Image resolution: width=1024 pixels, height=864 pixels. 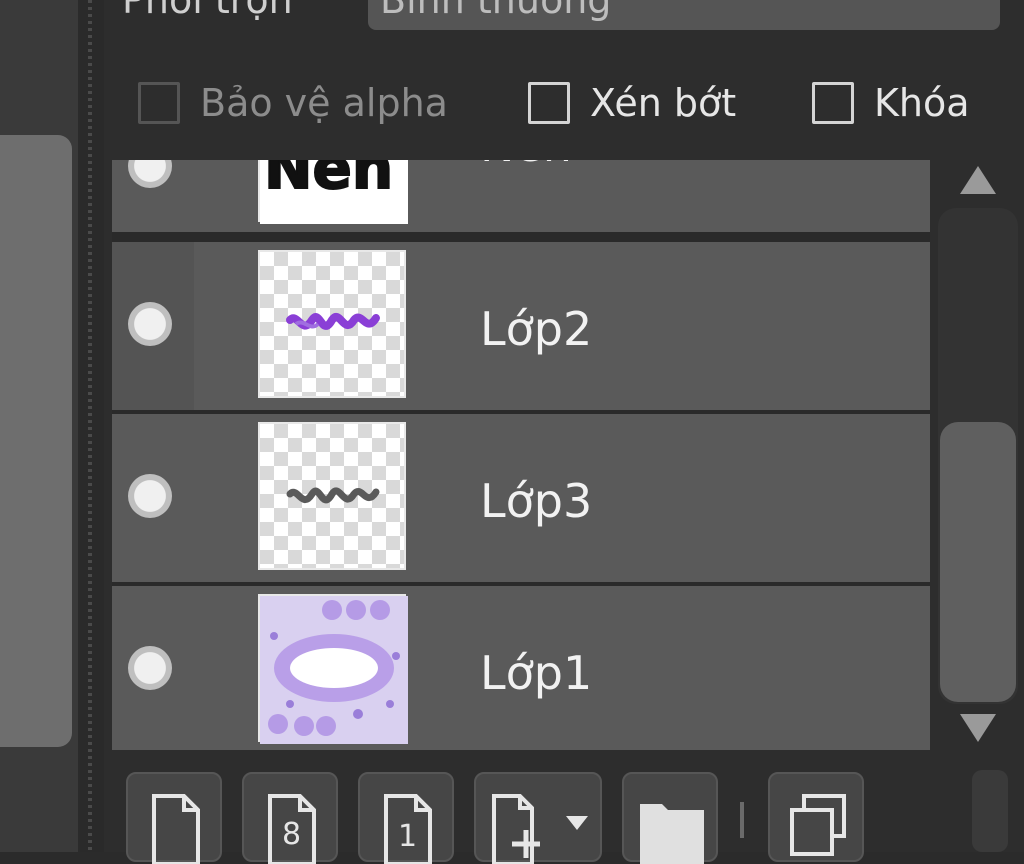 I want to click on blend-mode-row: Phối trộn Bình thường, so click(x=564, y=20).